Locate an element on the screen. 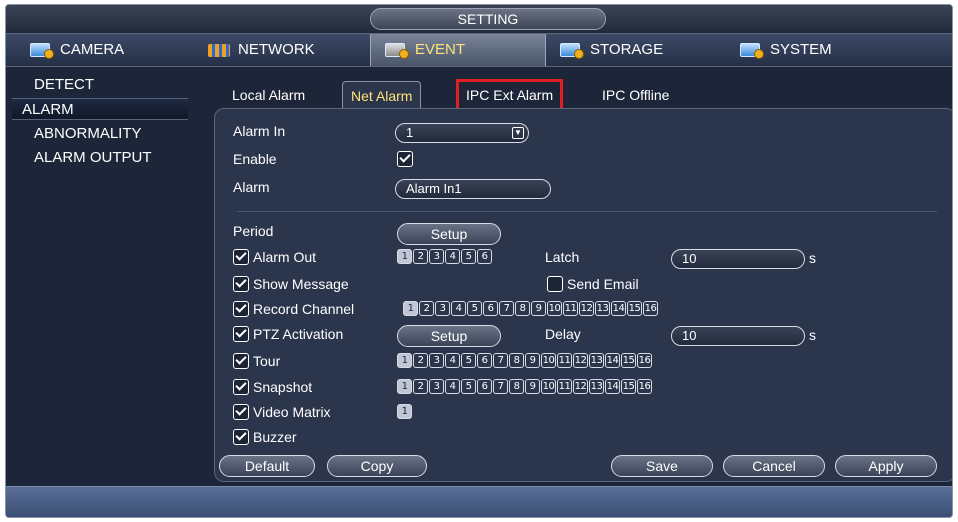 The image size is (958, 522). record-channel-7: 7 is located at coordinates (506, 308).